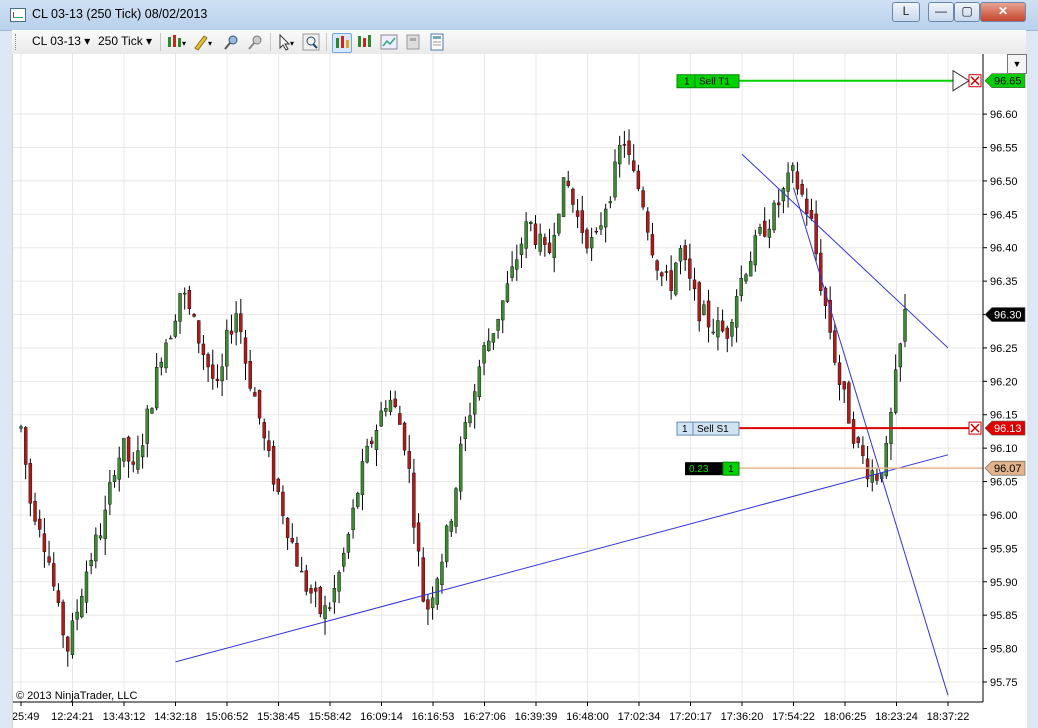  What do you see at coordinates (342, 43) in the screenshot?
I see `chart-trader-icon` at bounding box center [342, 43].